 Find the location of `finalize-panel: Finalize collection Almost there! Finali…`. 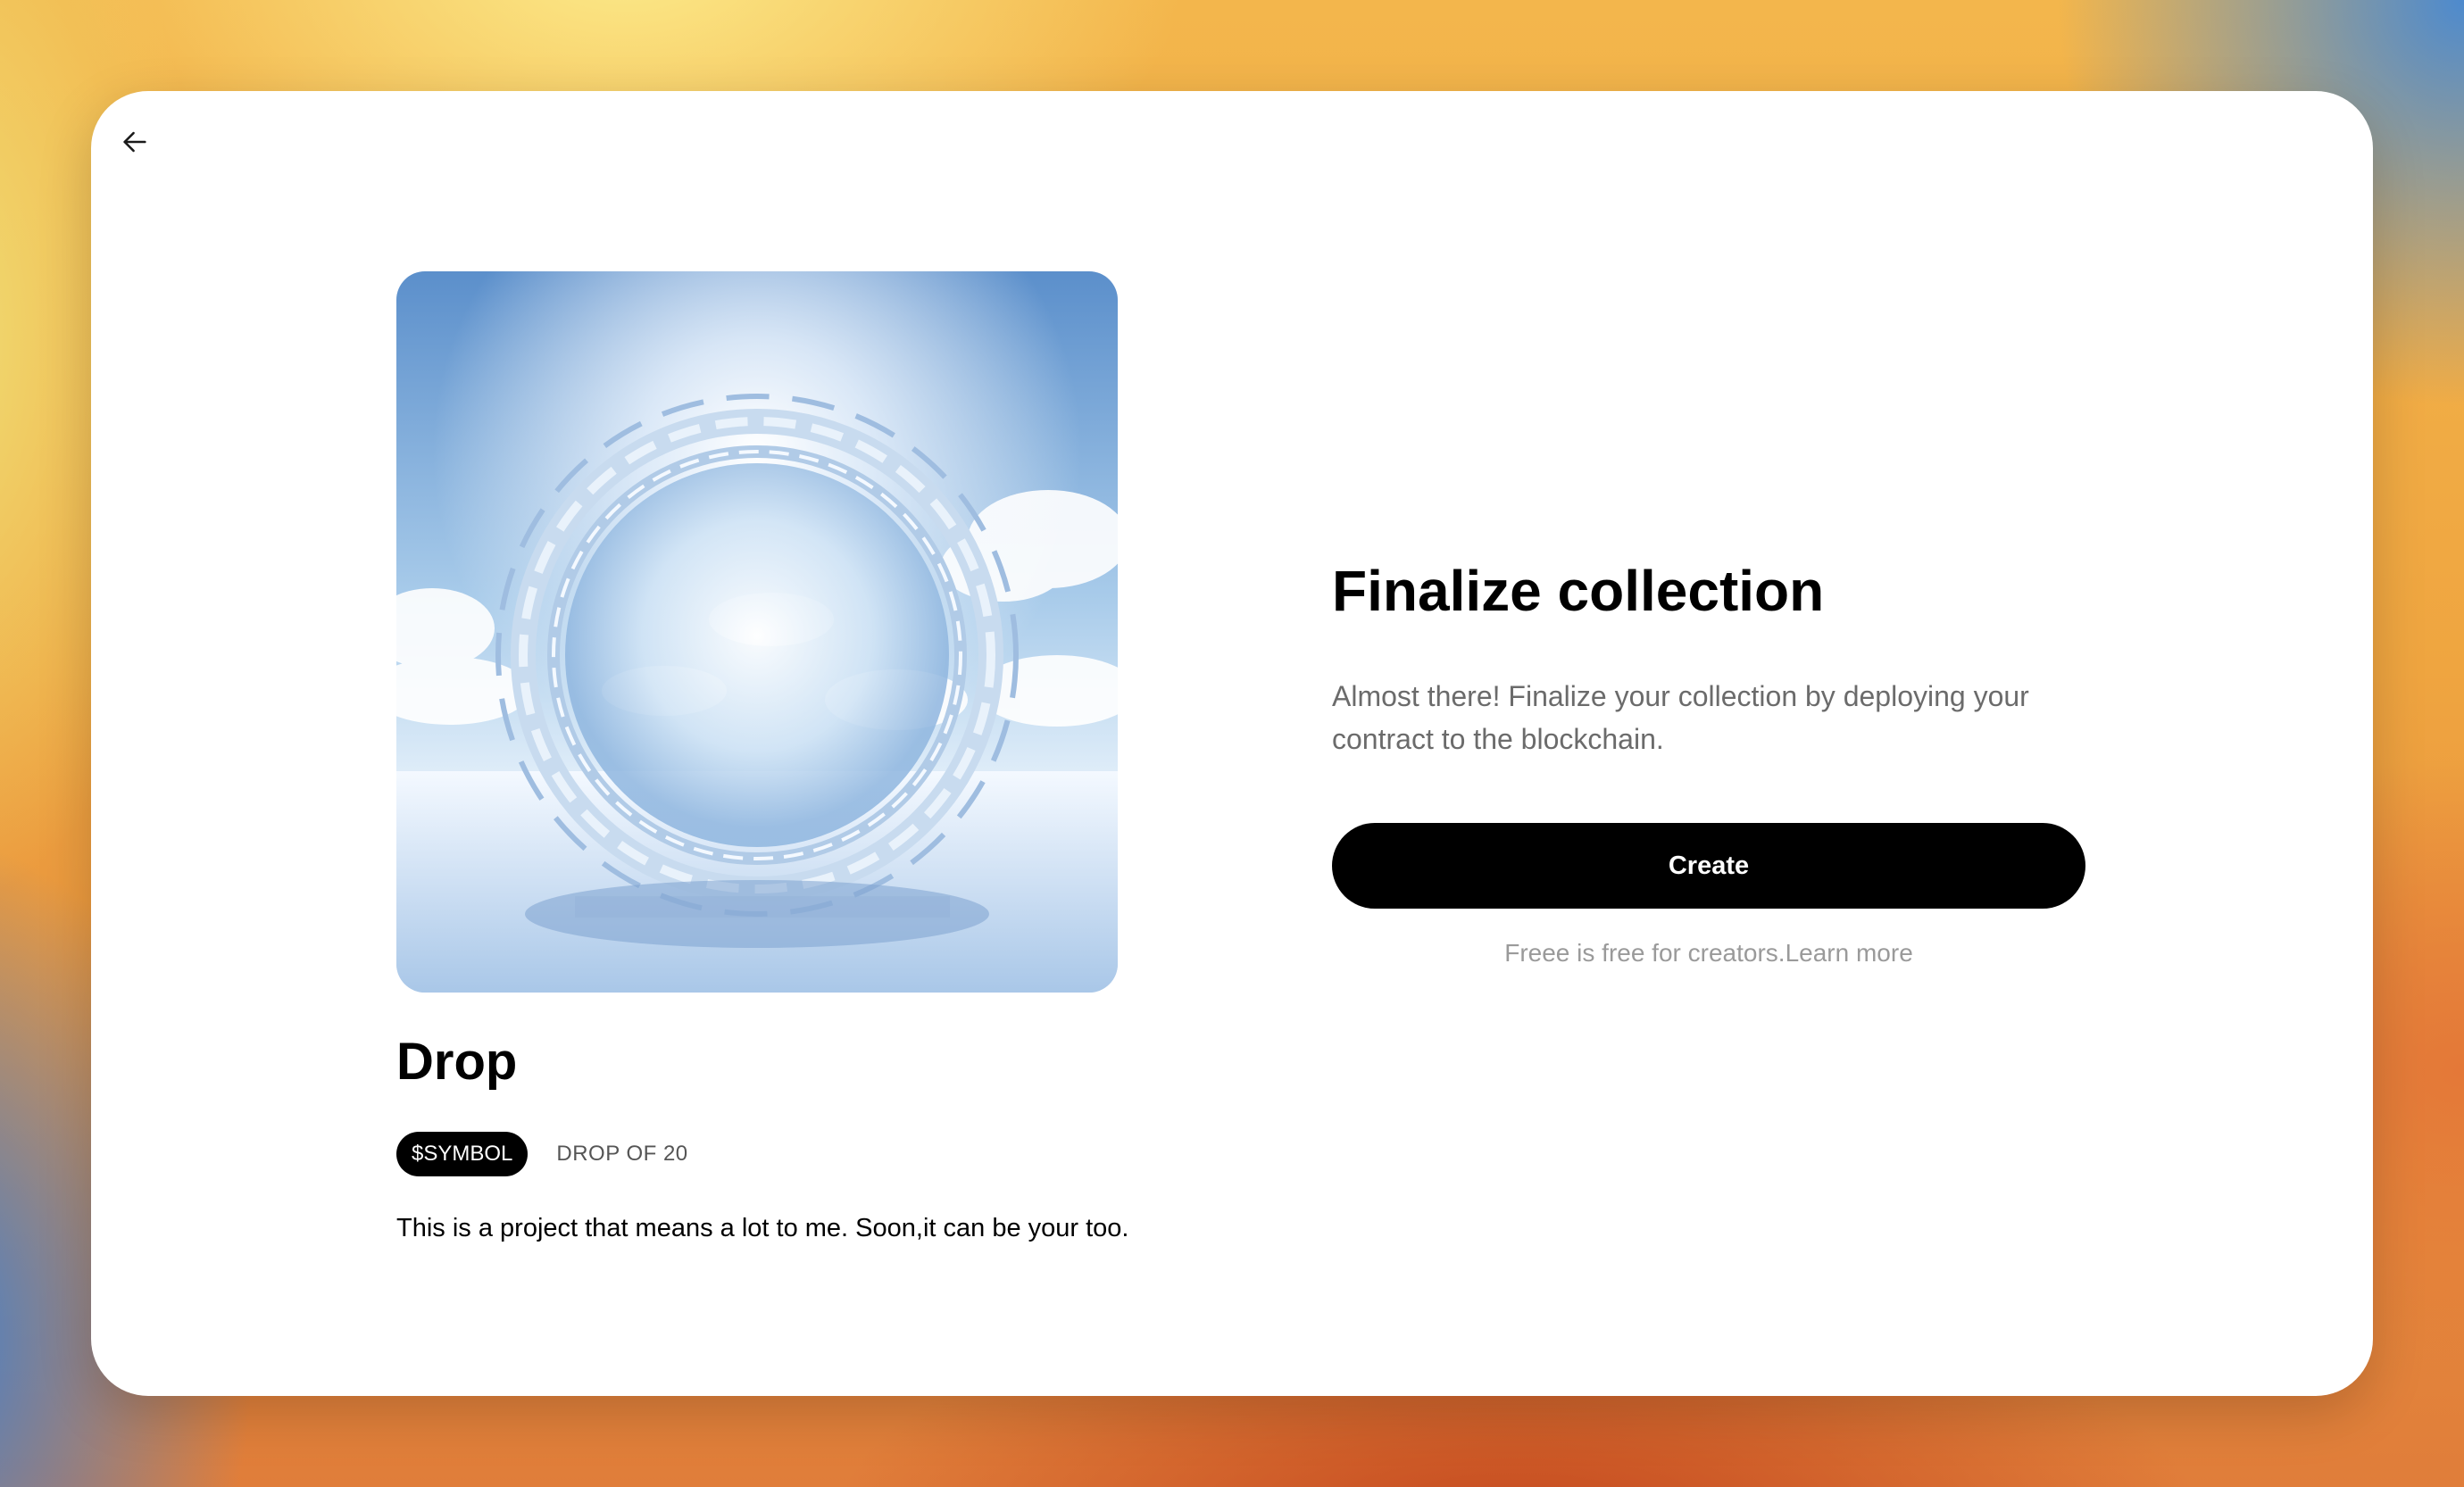

finalize-panel: Finalize collection Almost there! Finali… is located at coordinates (1708, 761).